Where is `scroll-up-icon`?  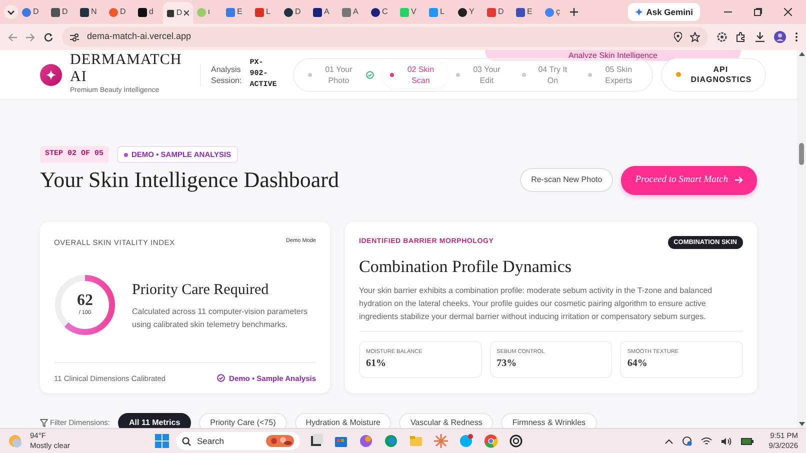
scroll-up-icon is located at coordinates (801, 54).